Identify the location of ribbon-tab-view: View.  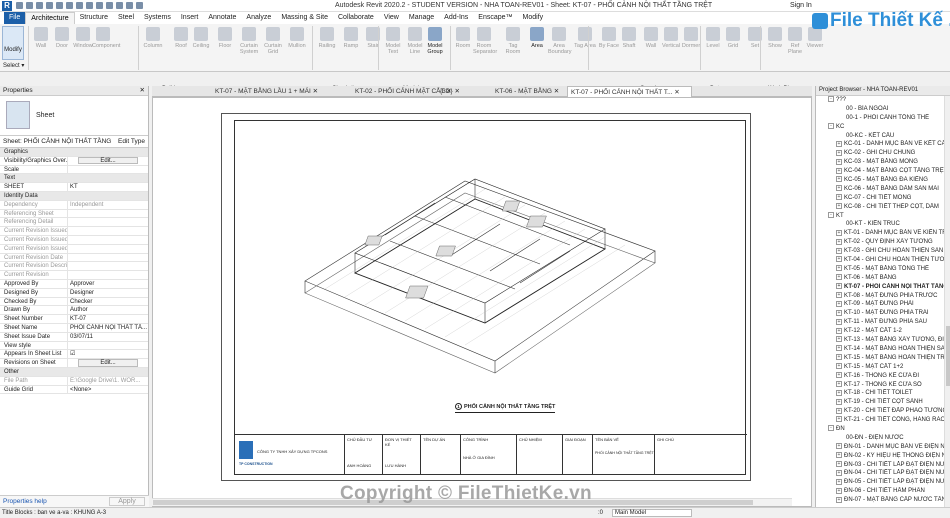
(391, 18).